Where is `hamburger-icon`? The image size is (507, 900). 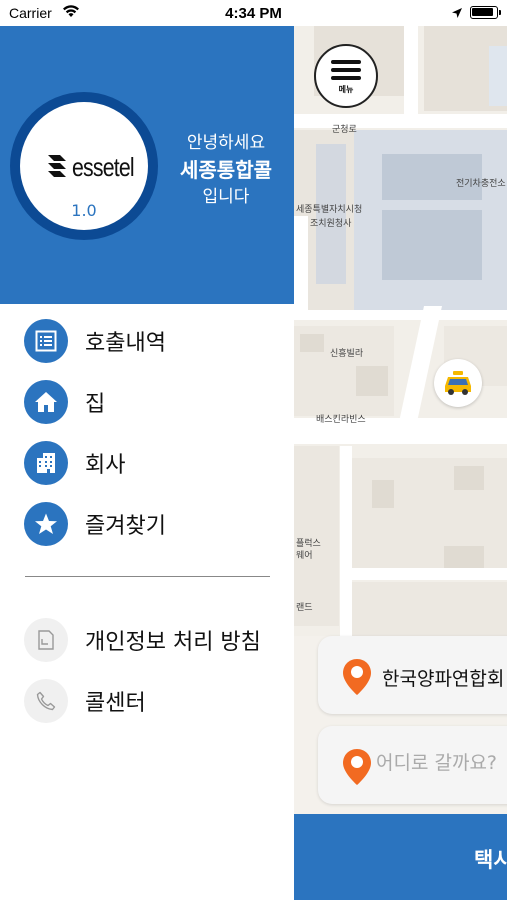 hamburger-icon is located at coordinates (346, 61).